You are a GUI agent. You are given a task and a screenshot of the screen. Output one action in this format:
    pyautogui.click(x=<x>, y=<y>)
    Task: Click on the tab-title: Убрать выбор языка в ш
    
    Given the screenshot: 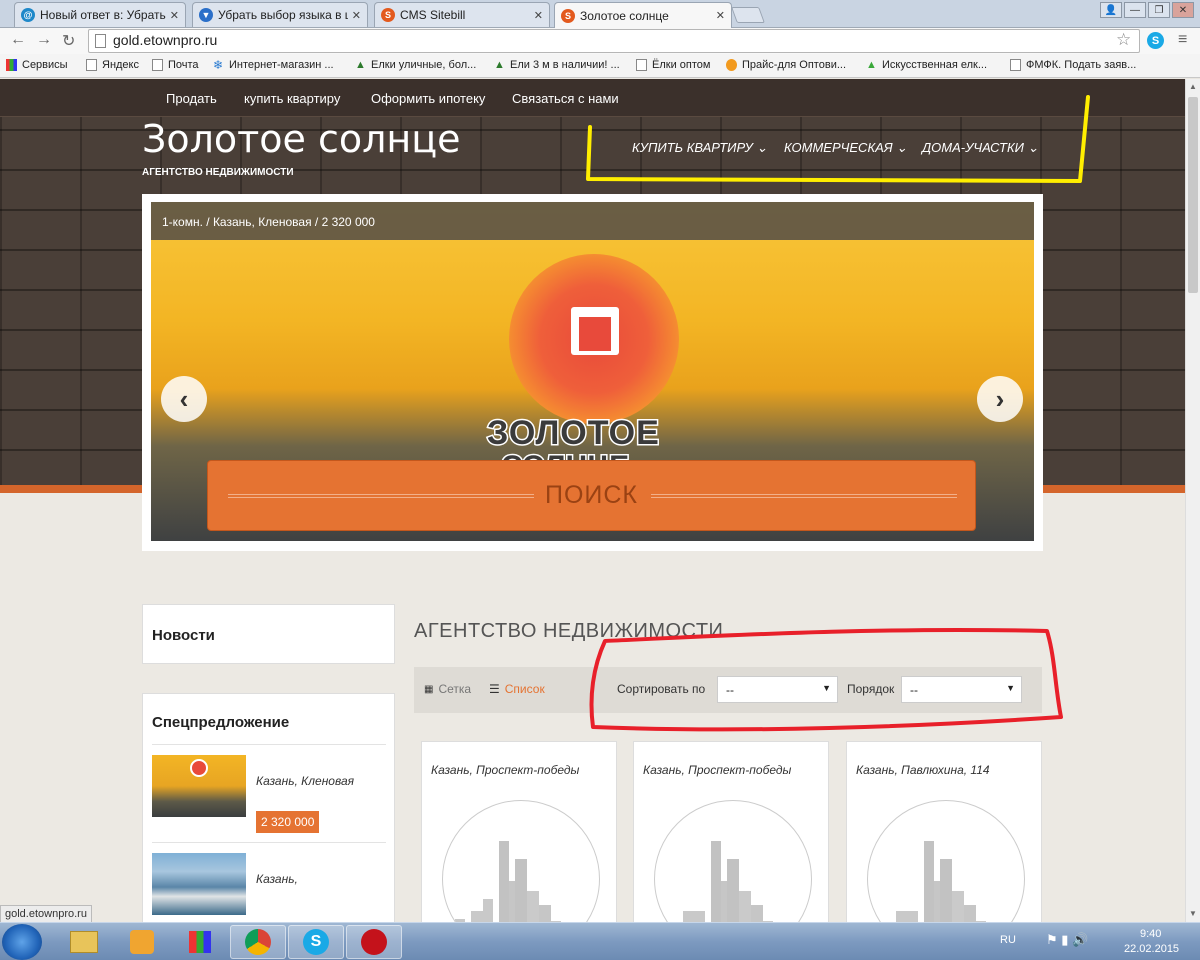 What is the action you would take?
    pyautogui.click(x=283, y=15)
    